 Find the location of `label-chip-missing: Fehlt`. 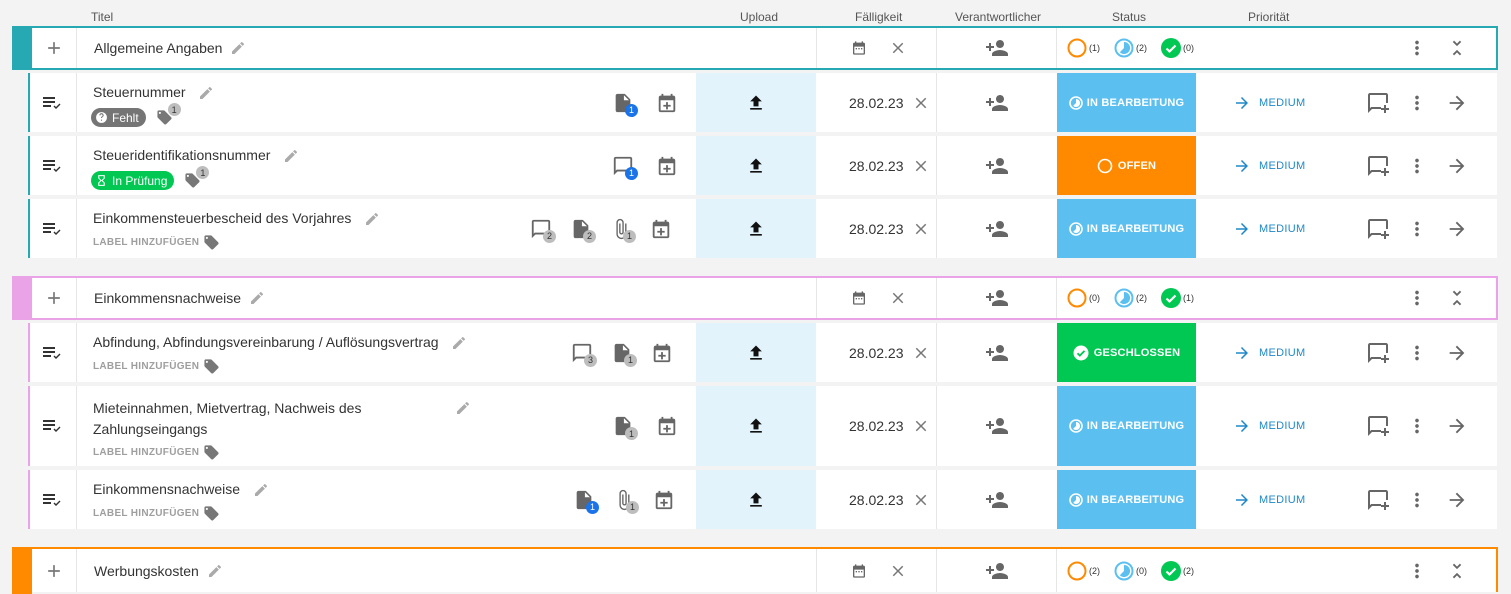

label-chip-missing: Fehlt is located at coordinates (118, 117).